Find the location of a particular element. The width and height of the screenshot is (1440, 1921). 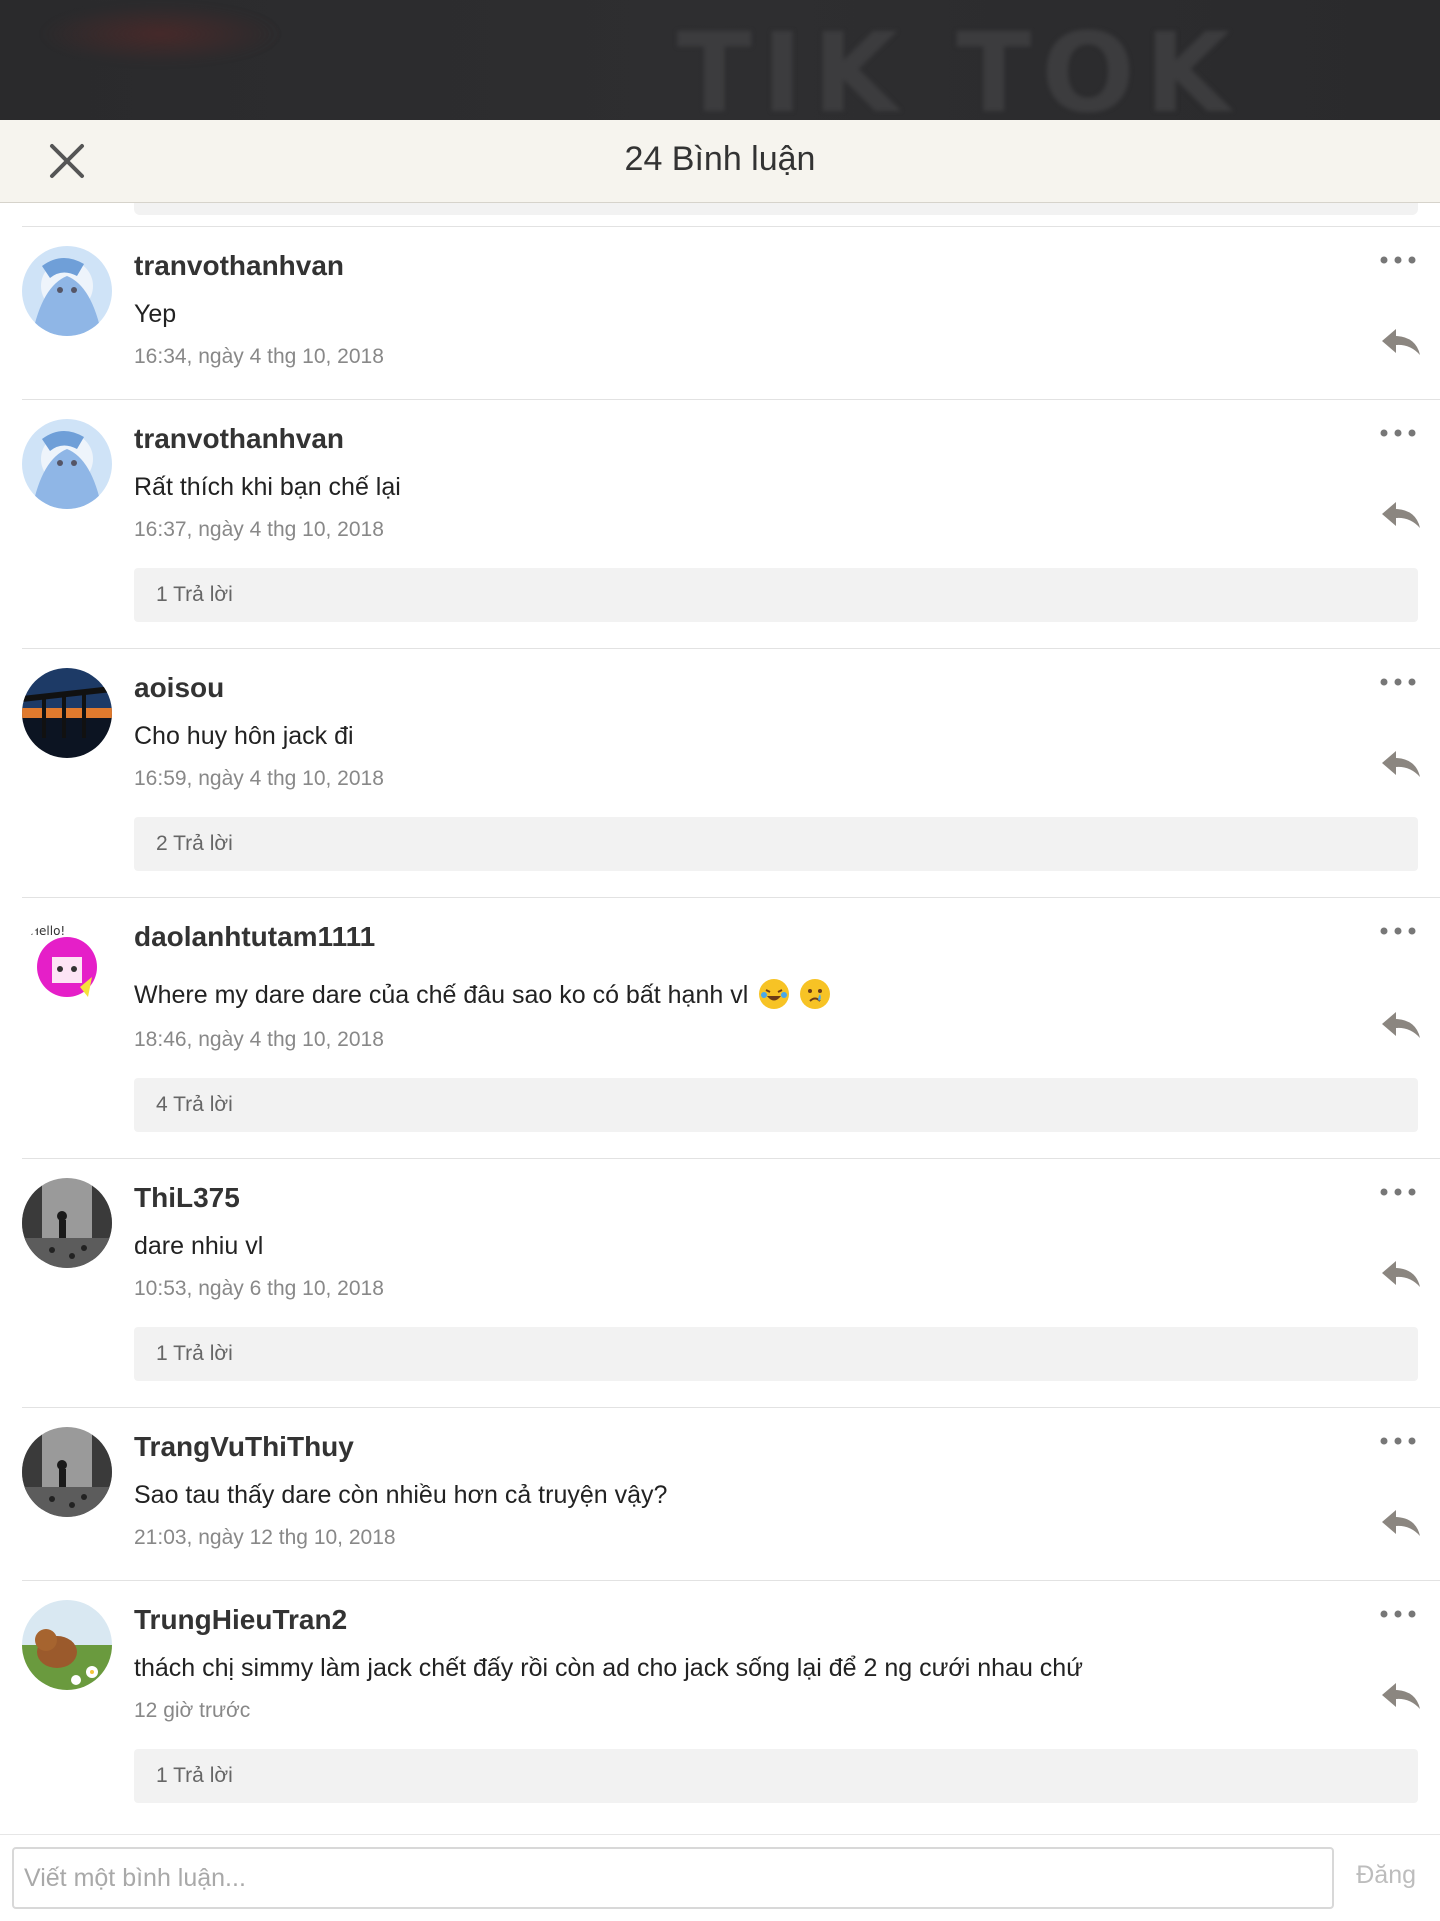

timestamp: 16:37, ngày 4 thg 10, 2018 is located at coordinates (259, 529).